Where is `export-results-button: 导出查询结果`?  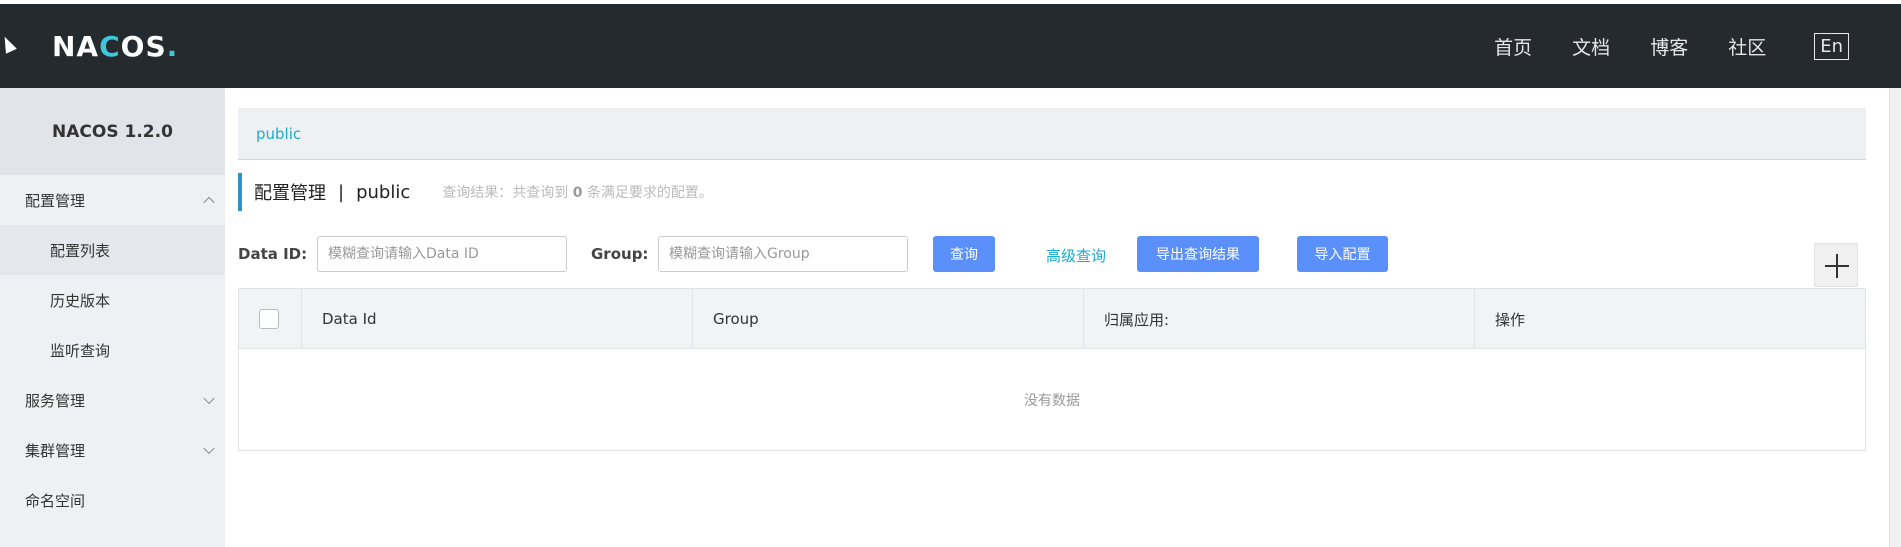 export-results-button: 导出查询结果 is located at coordinates (1198, 254).